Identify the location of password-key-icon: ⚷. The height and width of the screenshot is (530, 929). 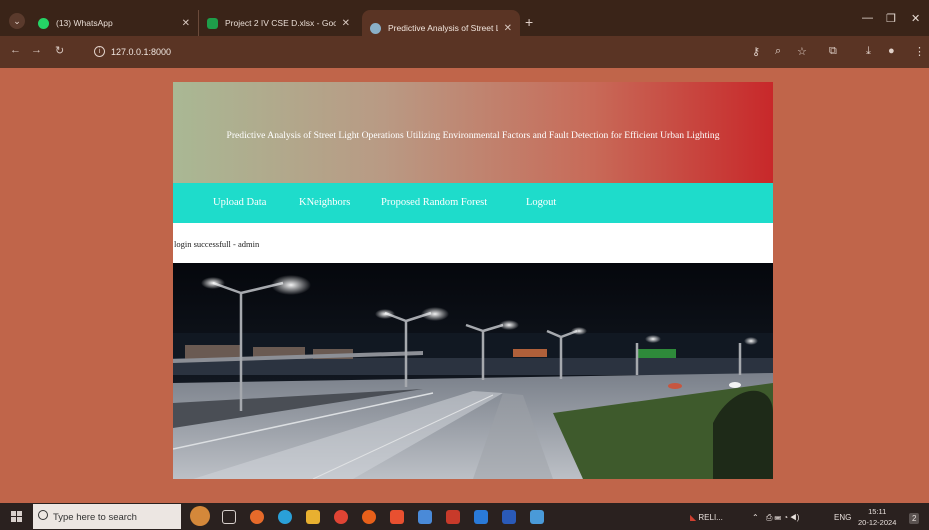
(756, 51).